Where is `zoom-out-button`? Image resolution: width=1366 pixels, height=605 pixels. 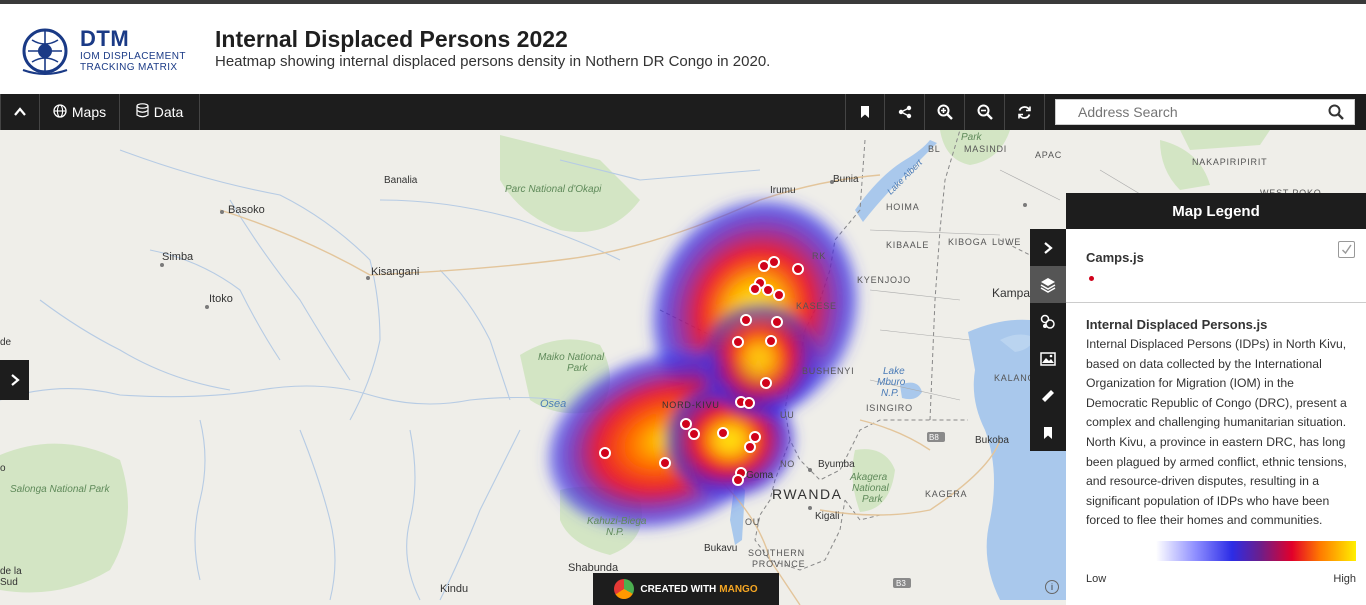 zoom-out-button is located at coordinates (985, 112).